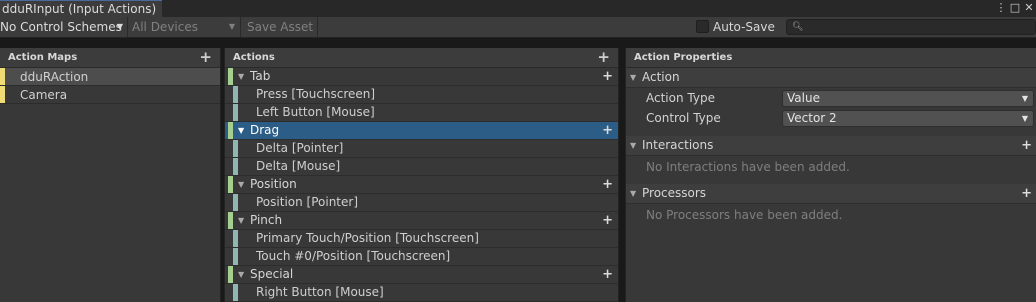 The width and height of the screenshot is (1036, 302). Describe the element at coordinates (421, 95) in the screenshot. I see `binding-row: Press [Touchscreen]` at that location.